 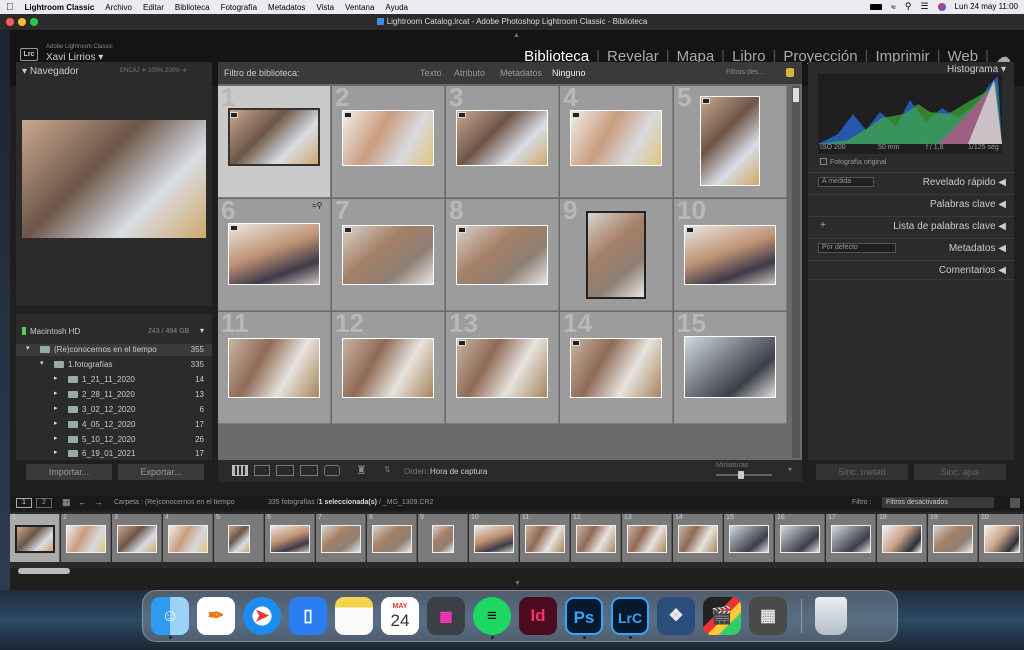 I want to click on finder-icon: ☺, so click(x=170, y=616).